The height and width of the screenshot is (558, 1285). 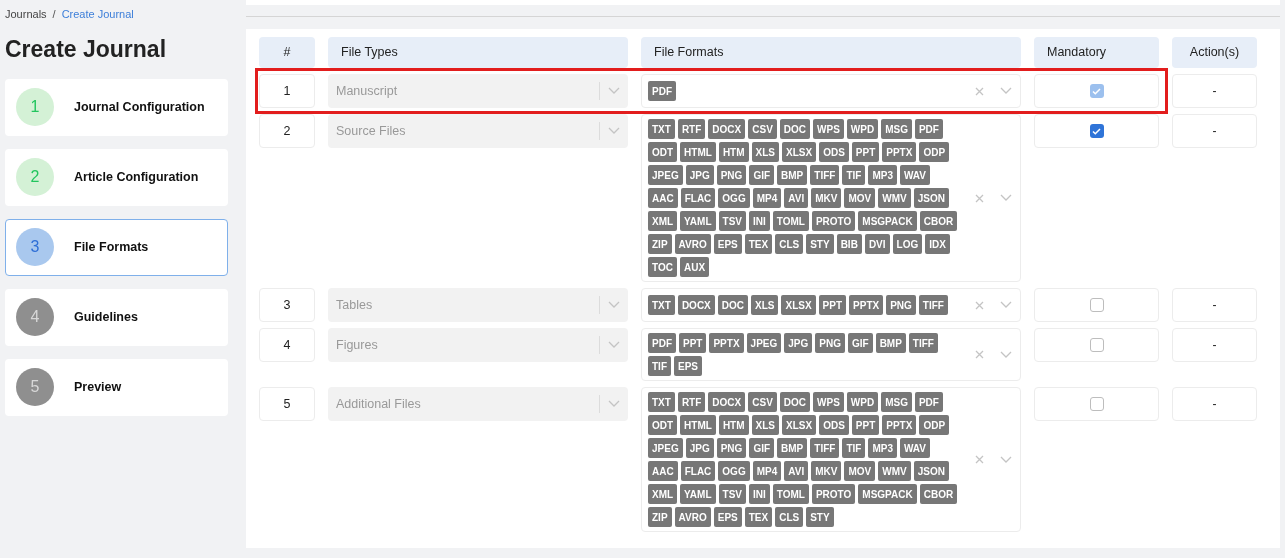 What do you see at coordinates (661, 129) in the screenshot?
I see `format-tag: TXT` at bounding box center [661, 129].